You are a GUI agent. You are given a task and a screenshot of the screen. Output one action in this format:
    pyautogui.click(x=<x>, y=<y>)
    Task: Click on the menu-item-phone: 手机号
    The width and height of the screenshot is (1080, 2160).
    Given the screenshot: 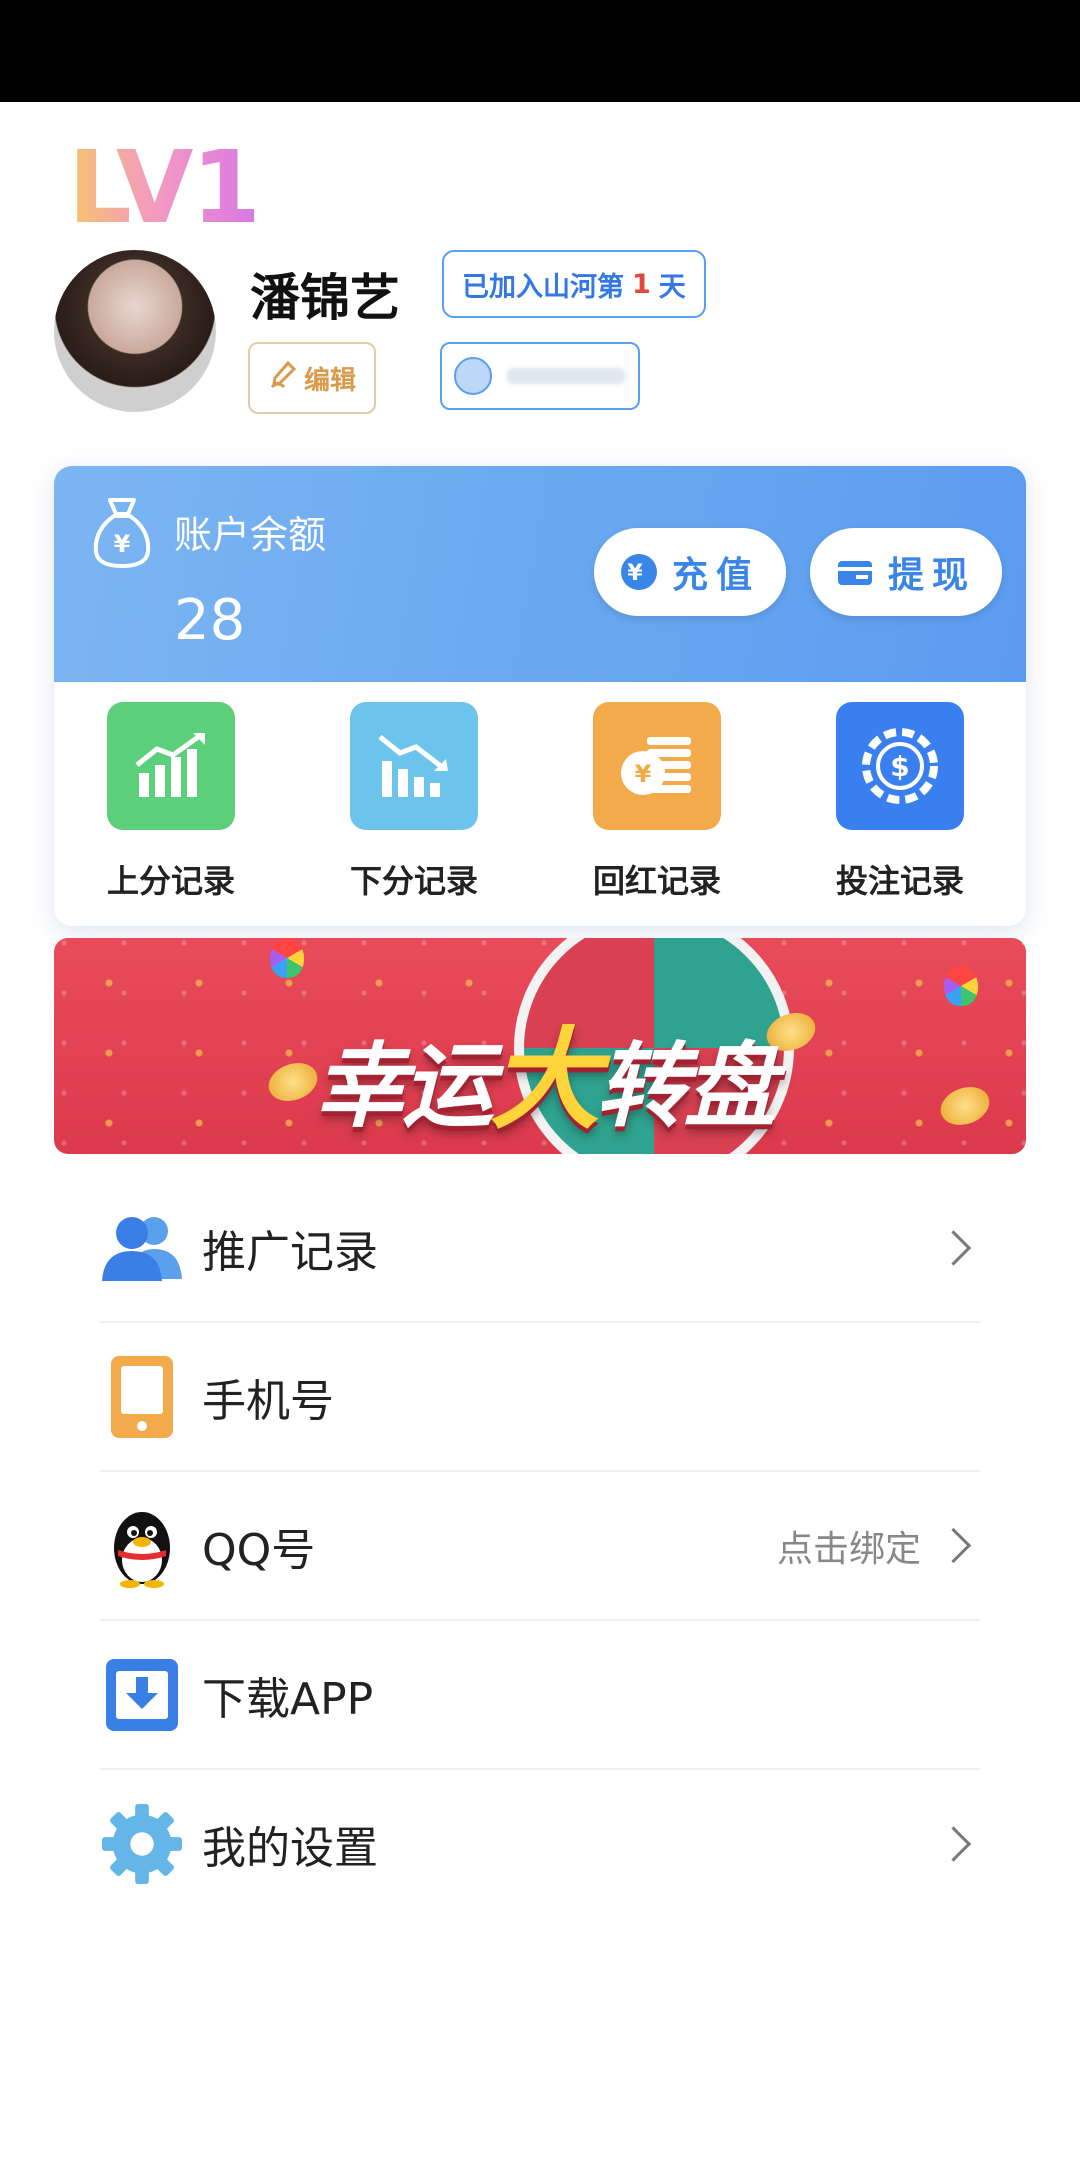 What is the action you would take?
    pyautogui.click(x=540, y=1397)
    